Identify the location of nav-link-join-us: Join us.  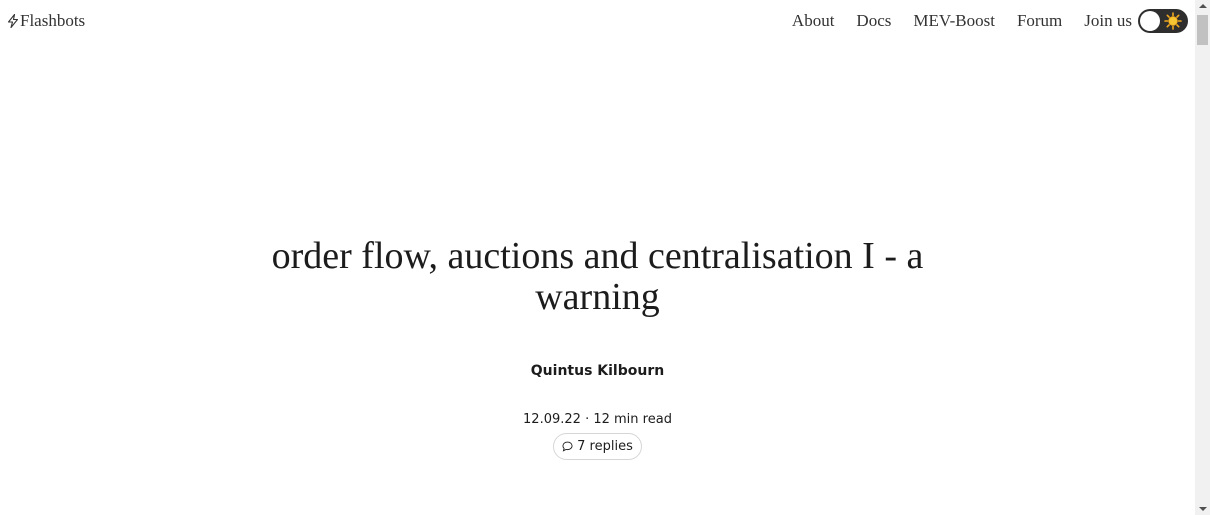
(1108, 21).